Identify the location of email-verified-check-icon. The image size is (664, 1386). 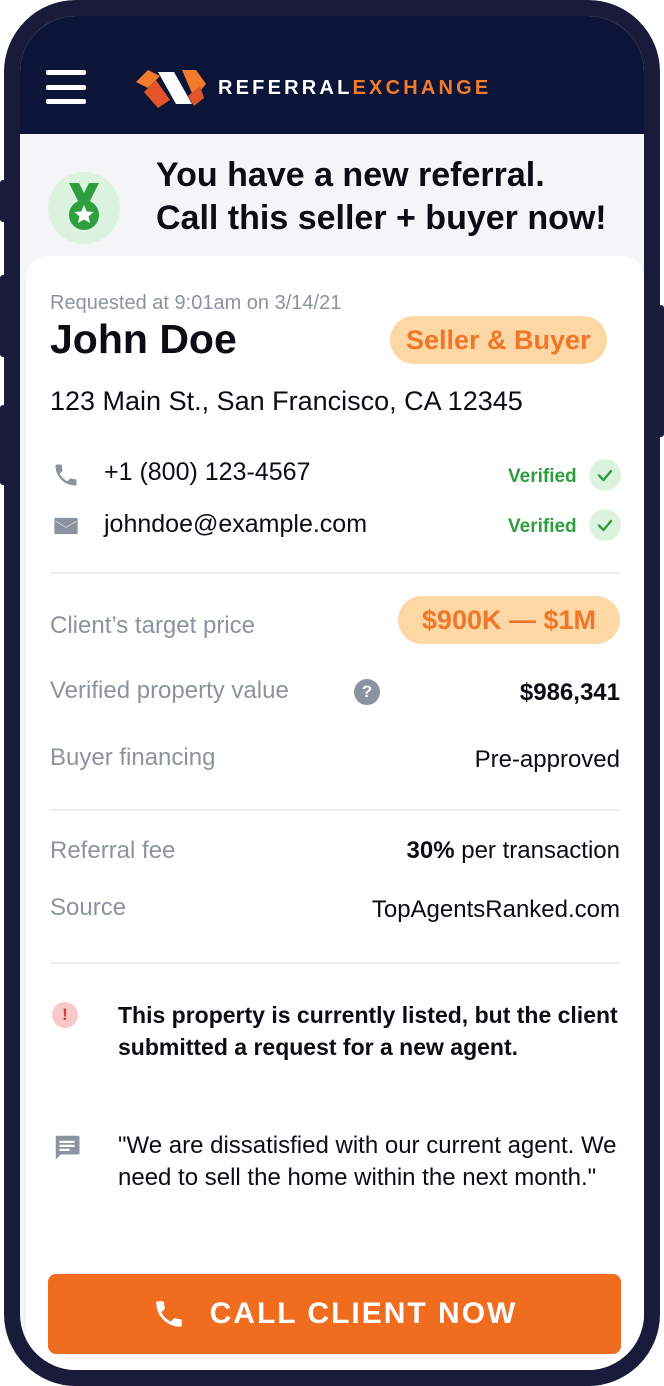
(605, 525).